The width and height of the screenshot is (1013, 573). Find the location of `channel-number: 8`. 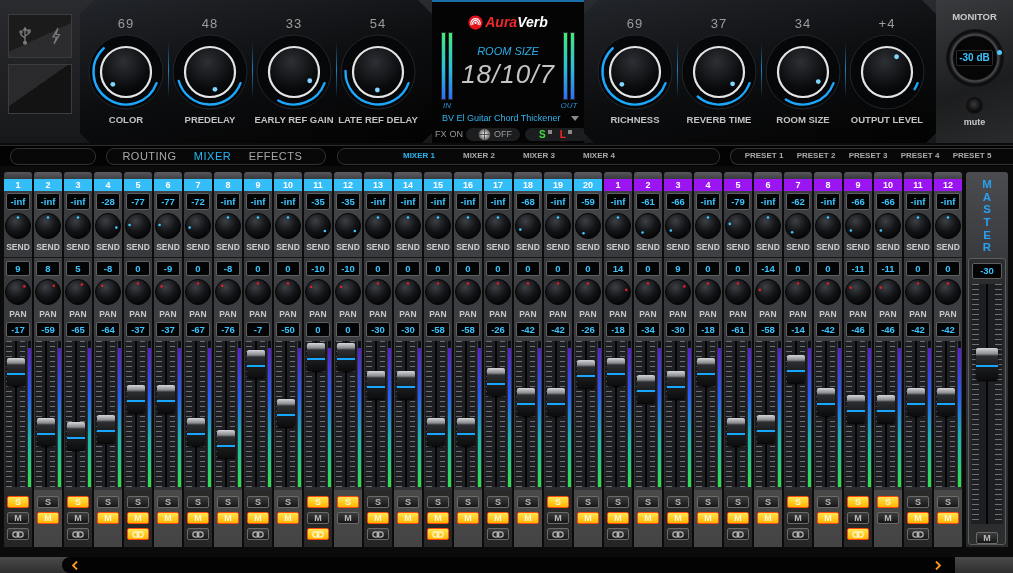

channel-number: 8 is located at coordinates (828, 185).